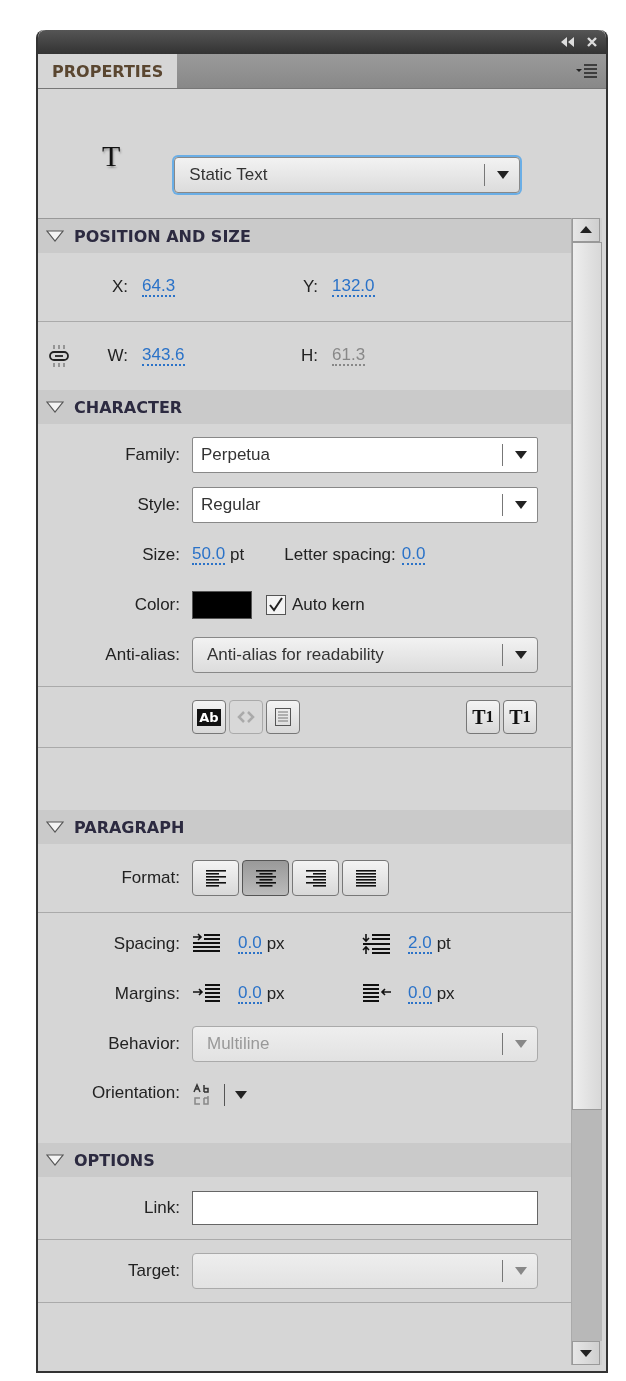 Image resolution: width=626 pixels, height=1381 pixels. Describe the element at coordinates (143, 1044) in the screenshot. I see `field-label: Behavior:` at that location.